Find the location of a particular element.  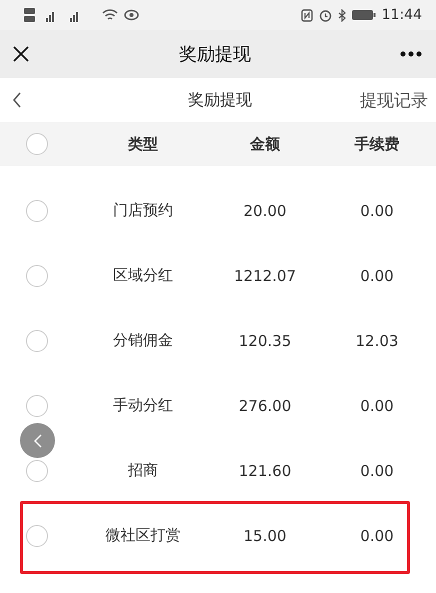

amount-cell: 1212.07 is located at coordinates (265, 275).